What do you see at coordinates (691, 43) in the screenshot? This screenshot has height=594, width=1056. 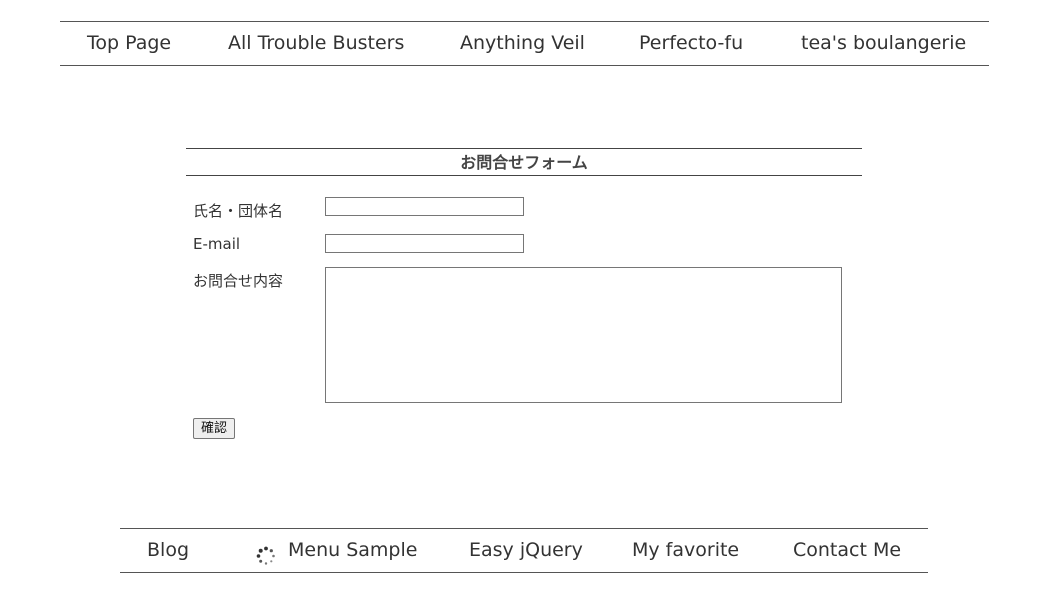 I see `nav-perfecto-fu: Perfecto-fu` at bounding box center [691, 43].